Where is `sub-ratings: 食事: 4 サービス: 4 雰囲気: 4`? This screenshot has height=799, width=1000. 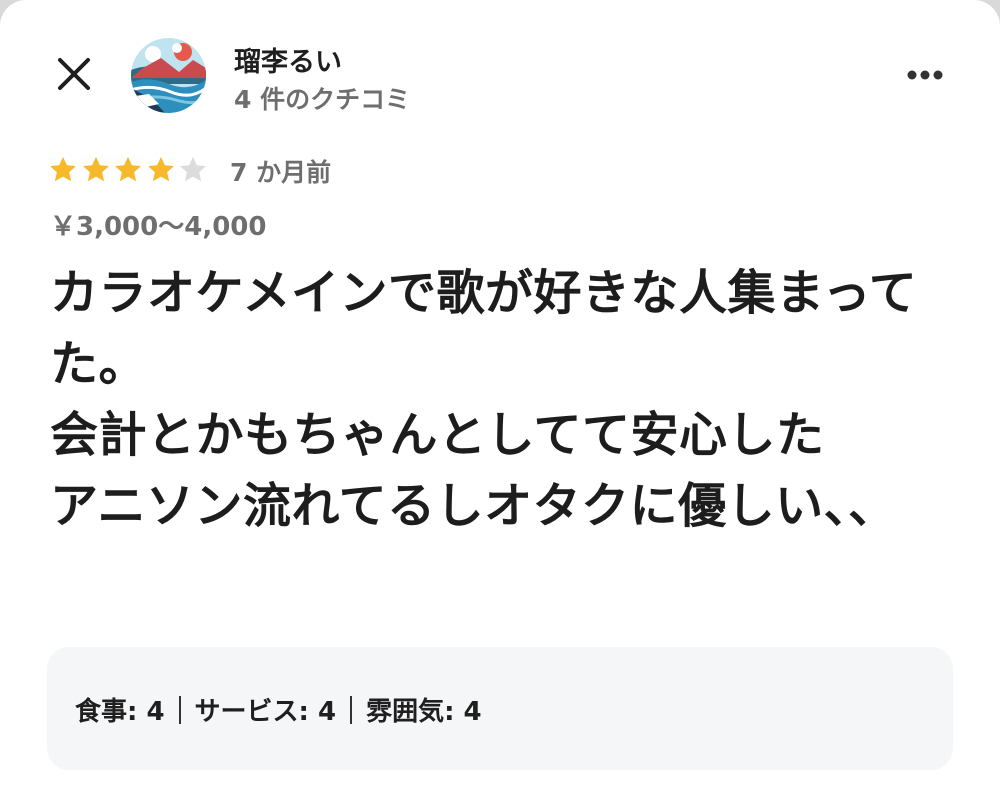 sub-ratings: 食事: 4 サービス: 4 雰囲気: 4 is located at coordinates (278, 709).